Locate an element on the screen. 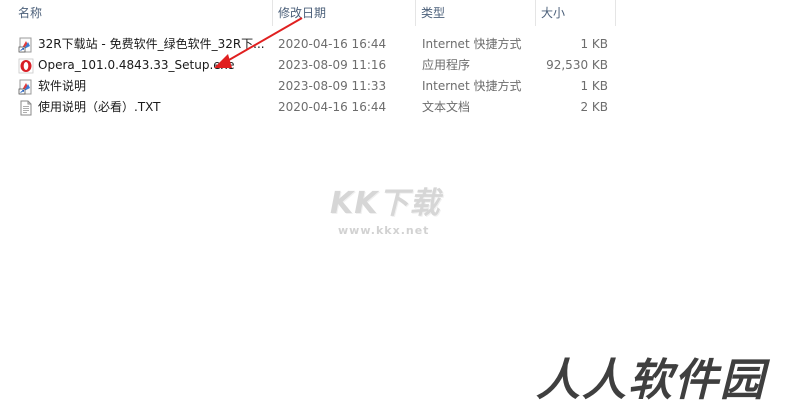 The image size is (789, 414). renren-software-watermark: 人人软件园 is located at coordinates (651, 380).